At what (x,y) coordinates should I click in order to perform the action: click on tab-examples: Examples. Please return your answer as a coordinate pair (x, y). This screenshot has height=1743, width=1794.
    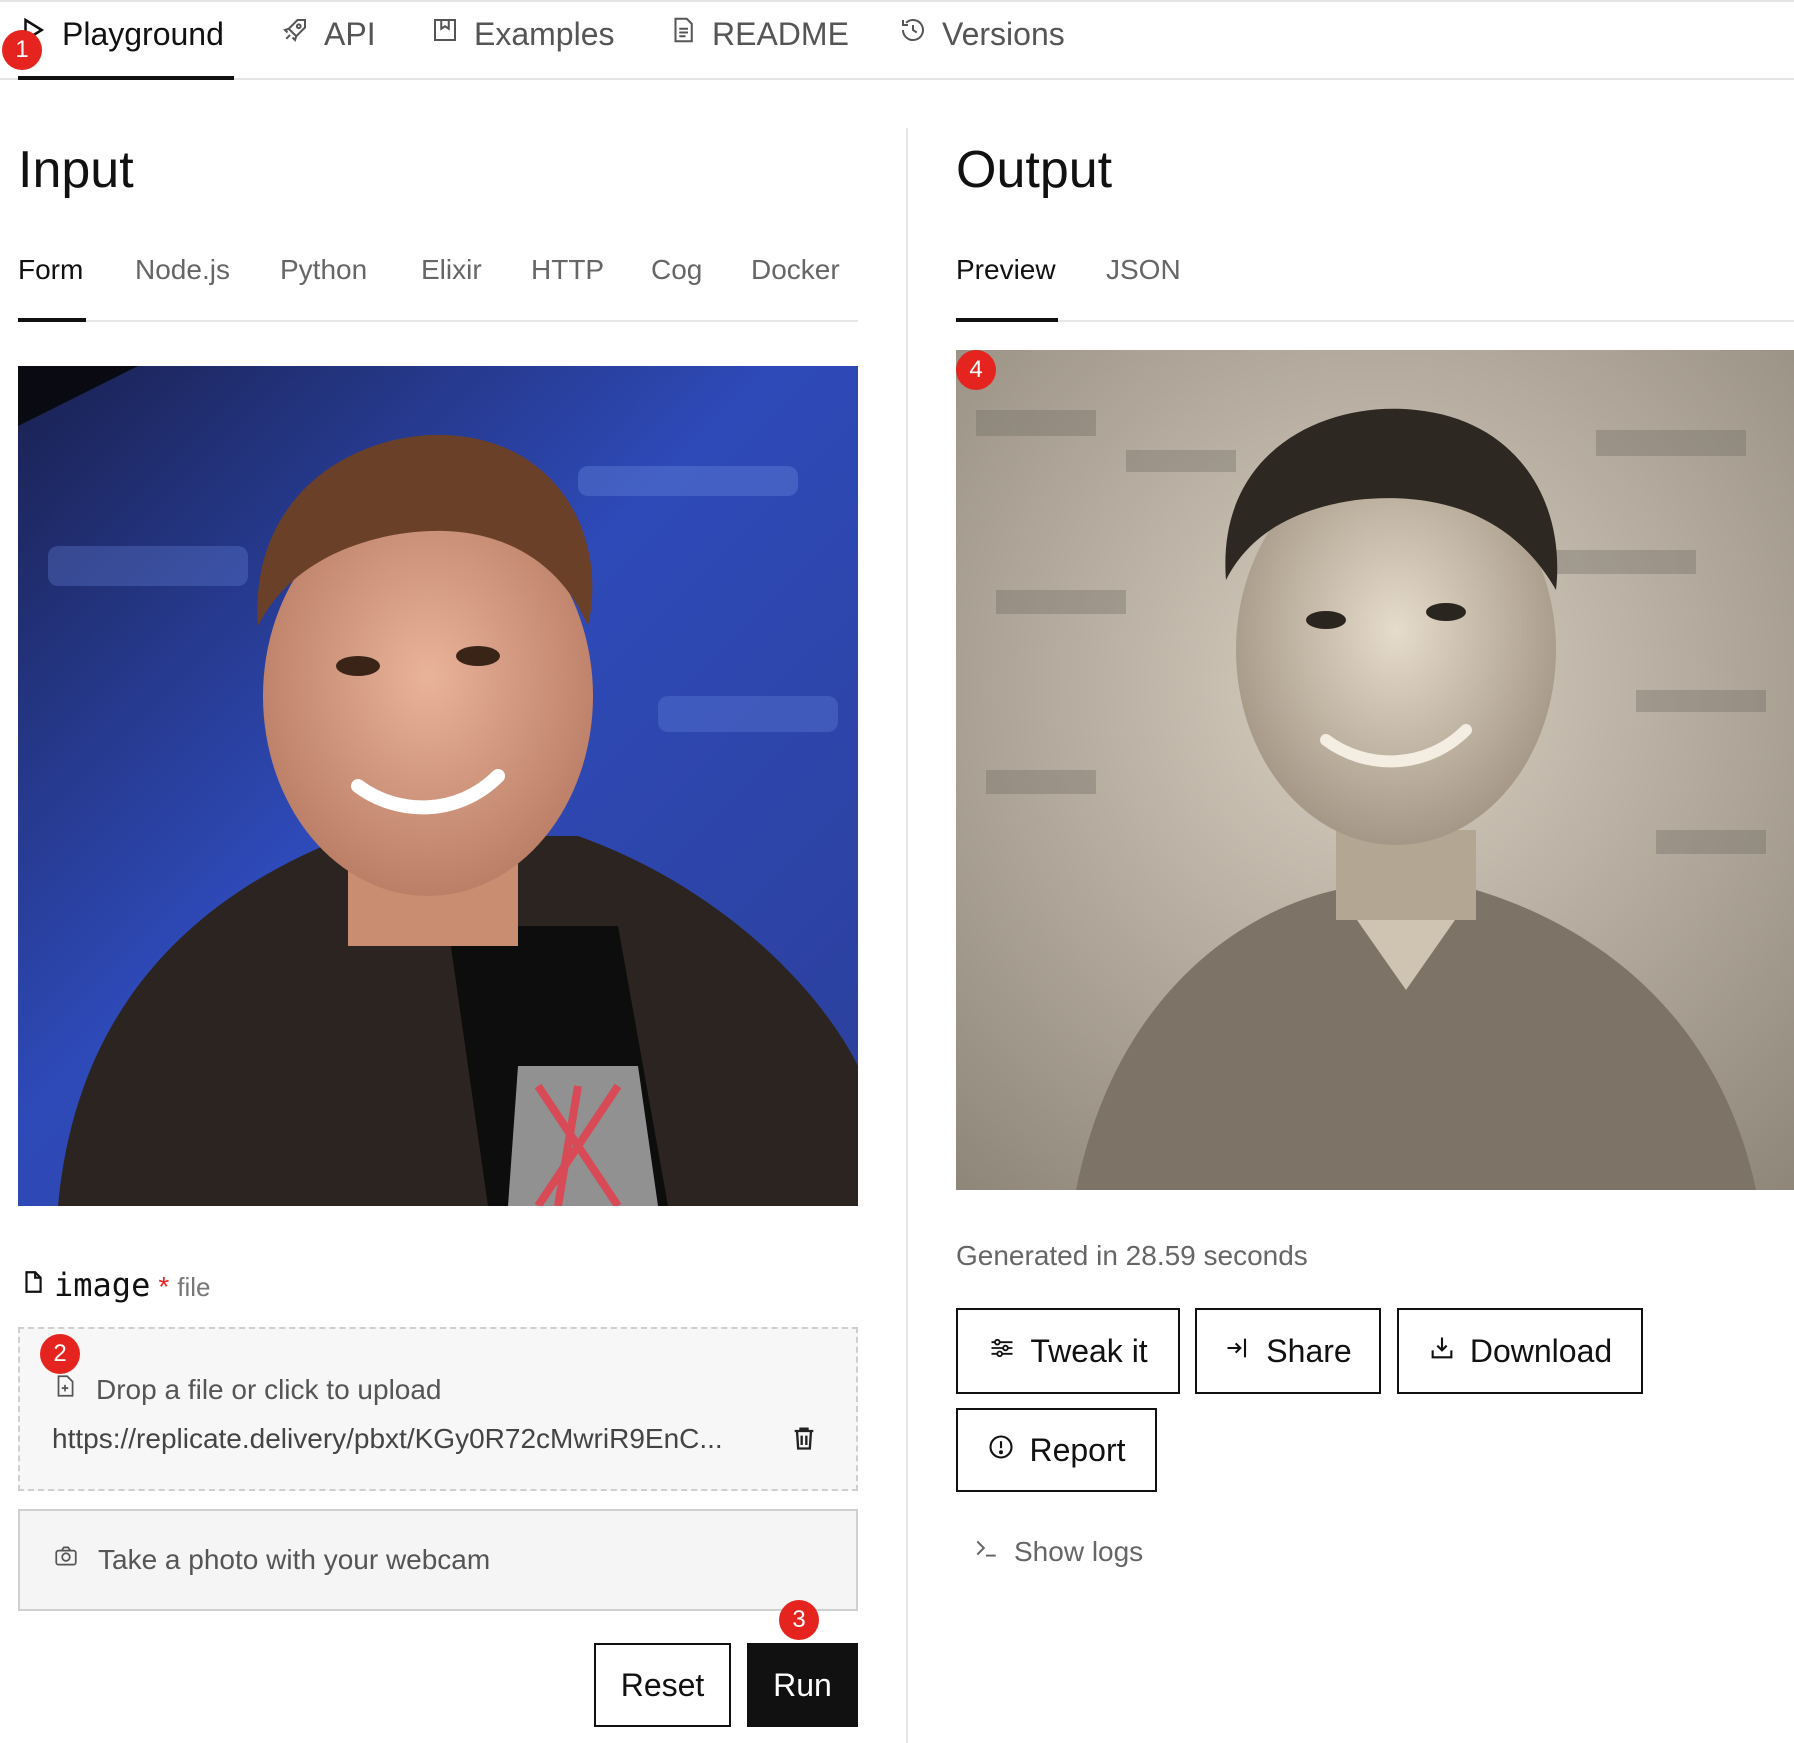
    Looking at the image, I should click on (522, 34).